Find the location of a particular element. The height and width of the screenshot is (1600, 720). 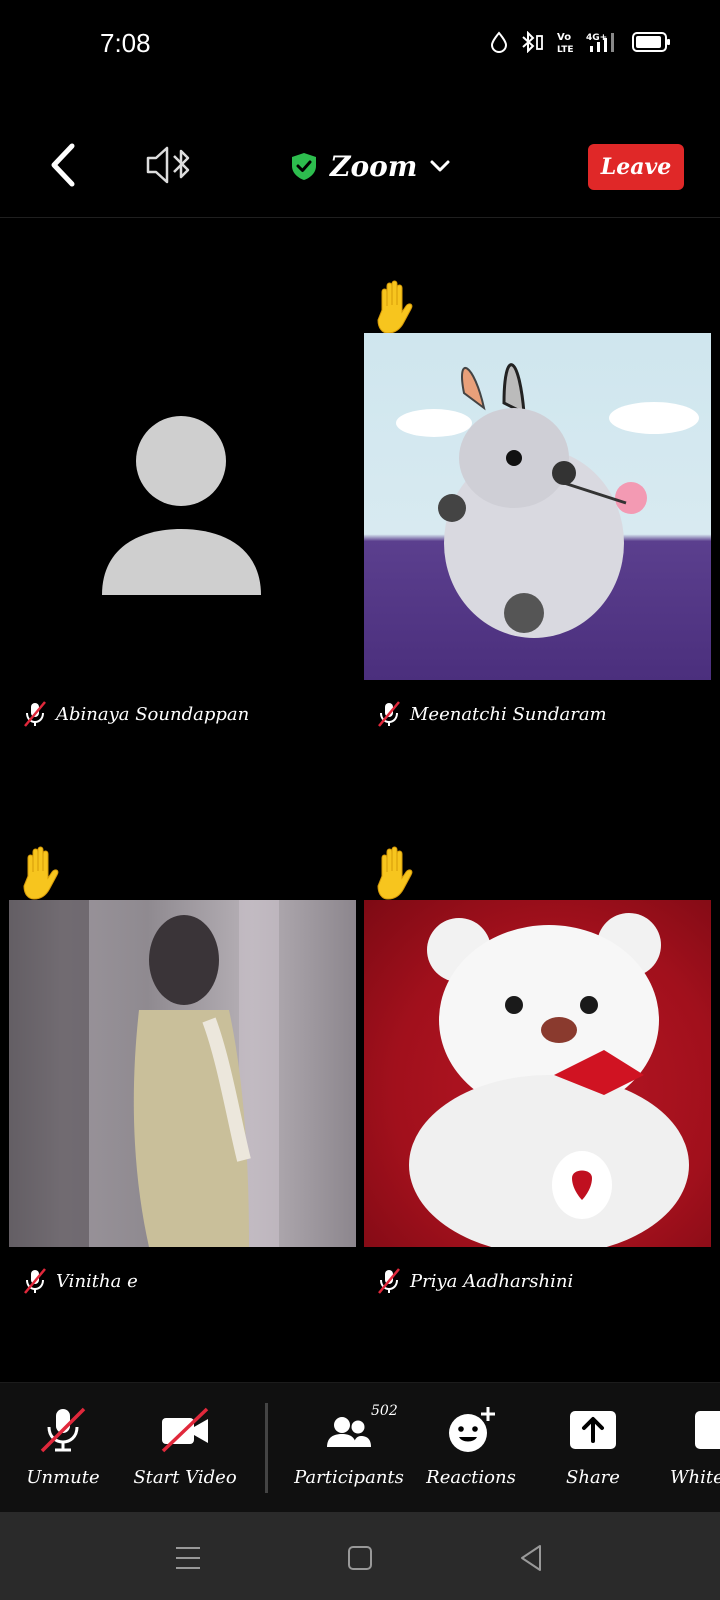

menu-icon is located at coordinates (188, 1558).